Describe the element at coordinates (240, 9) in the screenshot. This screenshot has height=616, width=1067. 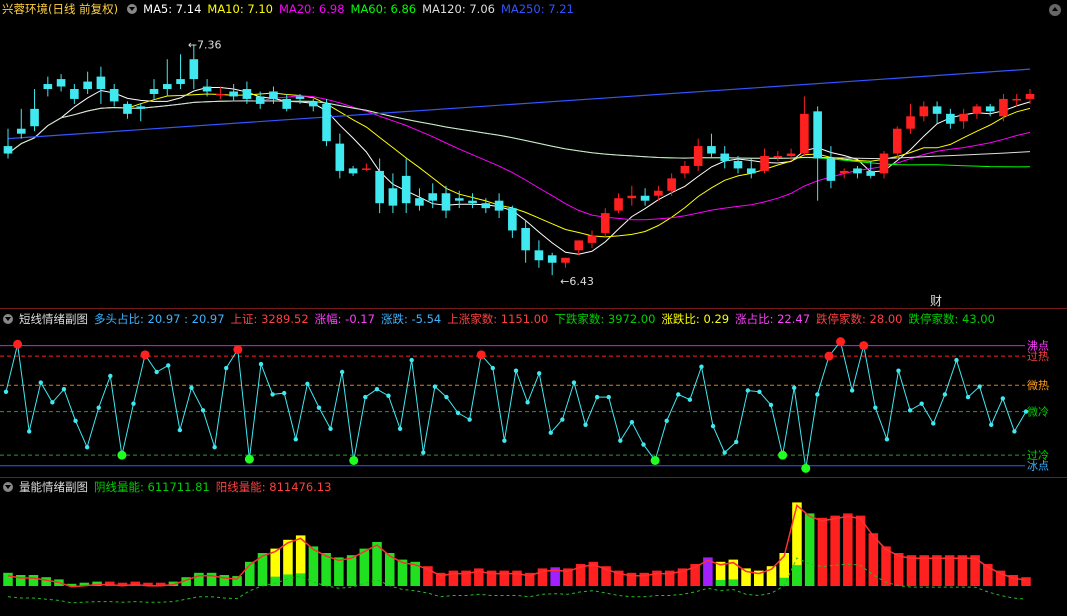
I see `ma10-label: MA10: 7.10` at that location.